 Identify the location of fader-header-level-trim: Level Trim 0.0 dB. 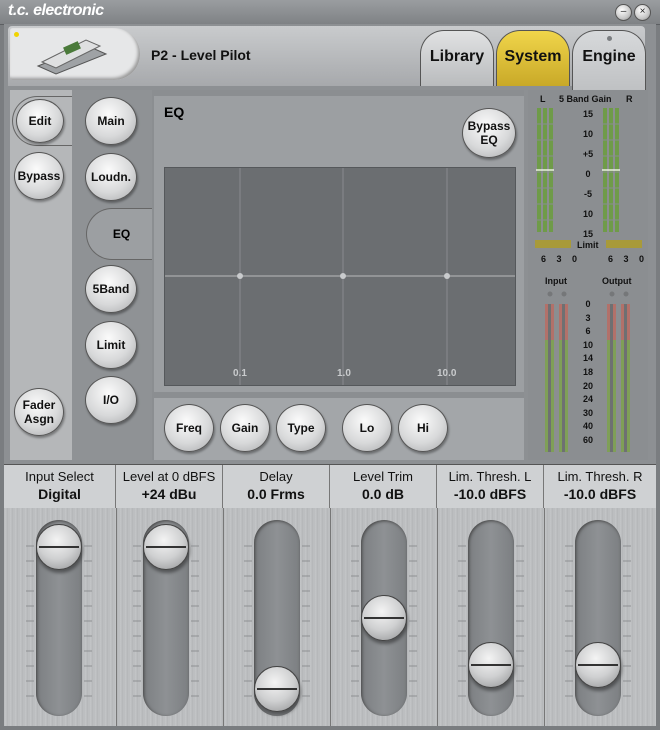
(383, 487).